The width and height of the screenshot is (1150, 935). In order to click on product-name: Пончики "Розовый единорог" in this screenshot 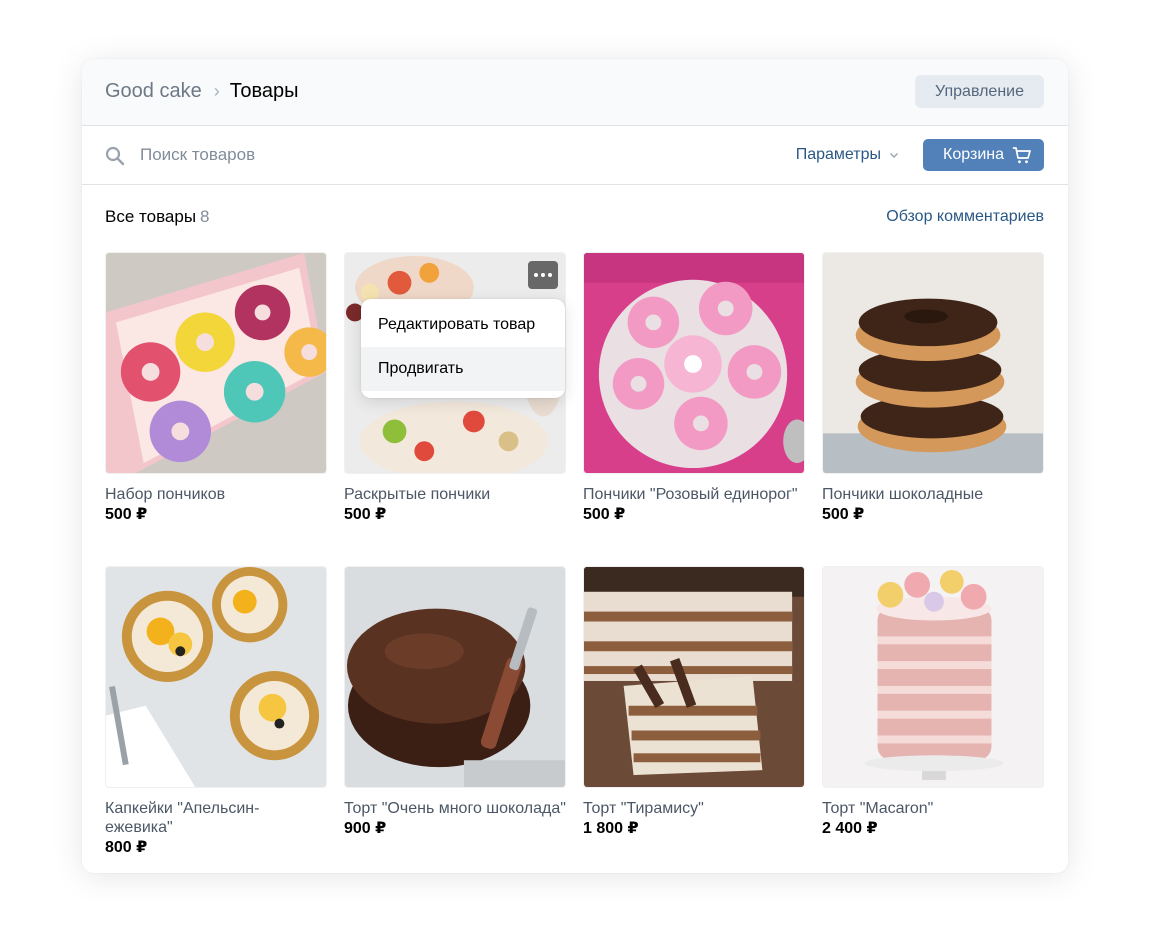, I will do `click(694, 494)`.